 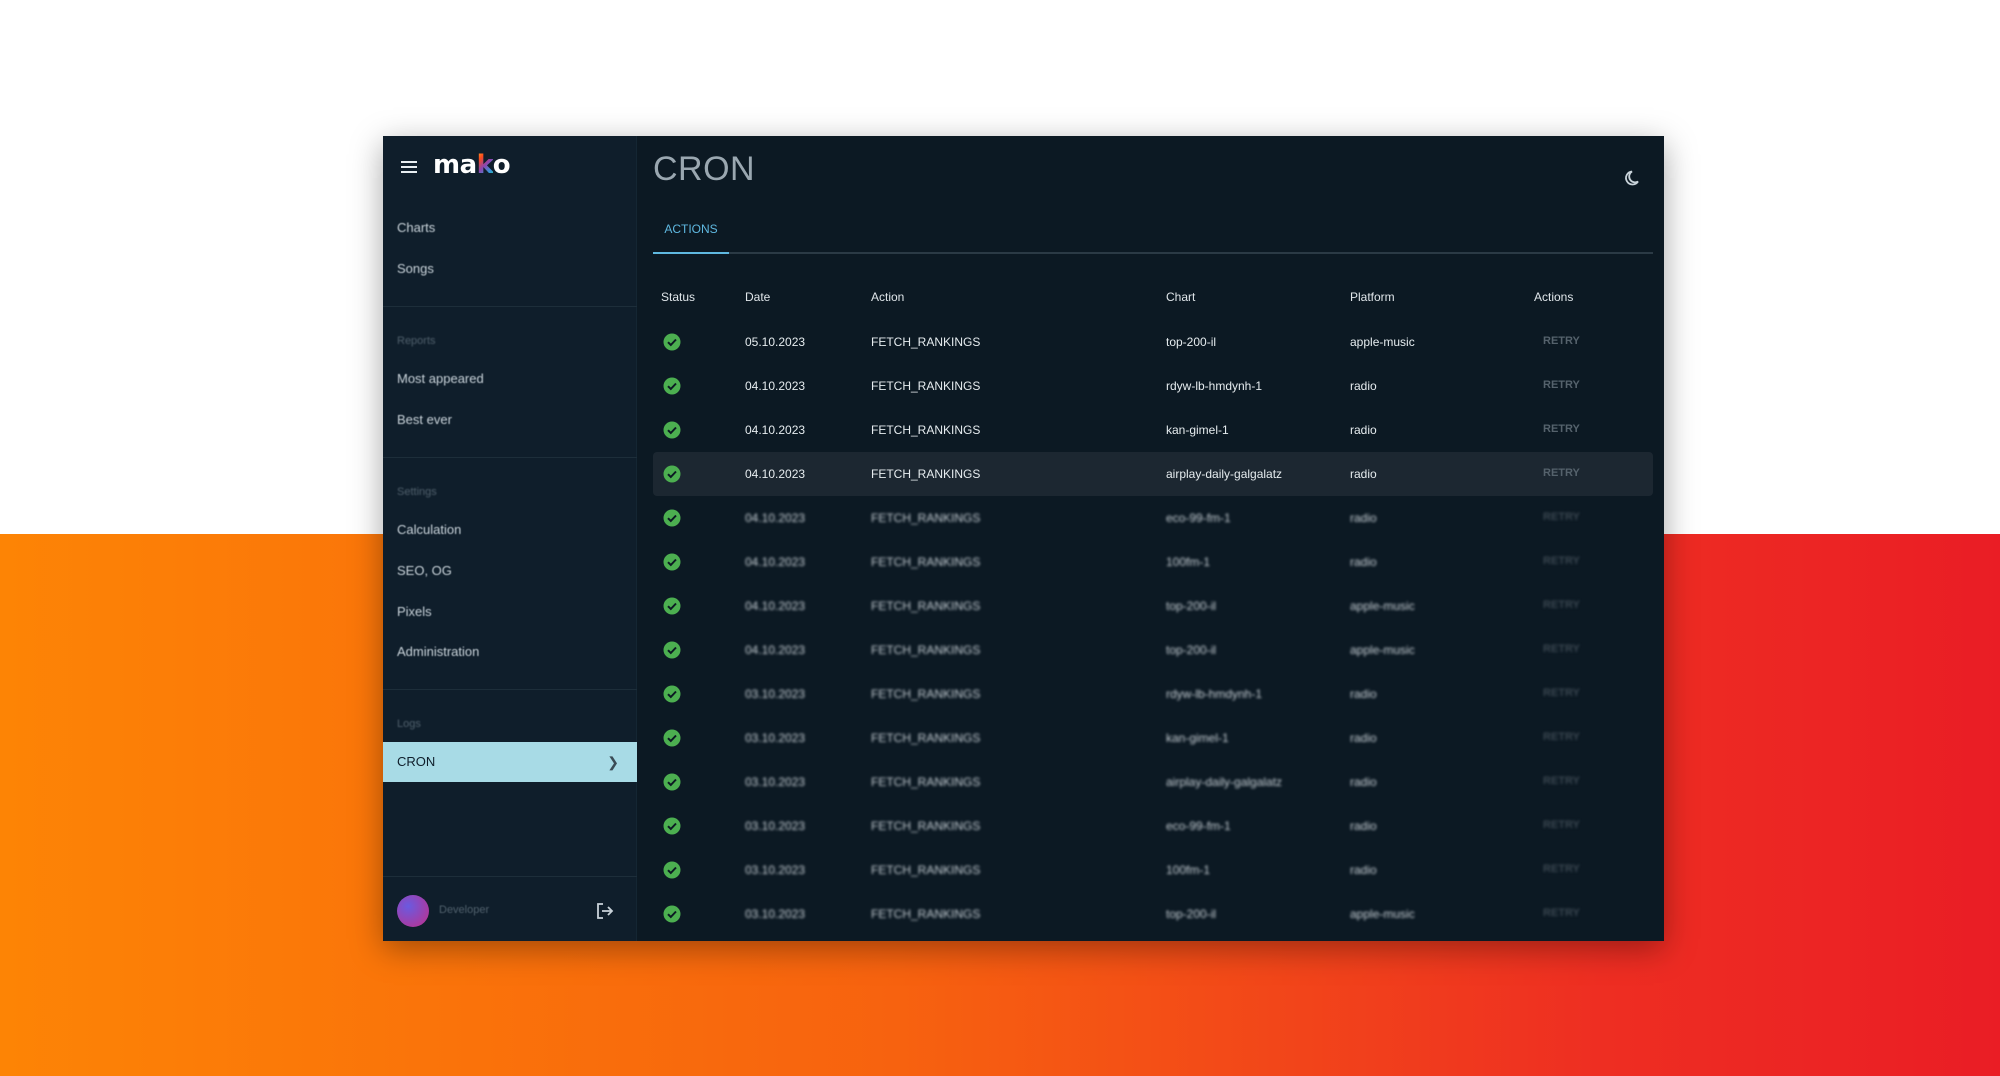 I want to click on page-title: CRON, so click(x=704, y=169).